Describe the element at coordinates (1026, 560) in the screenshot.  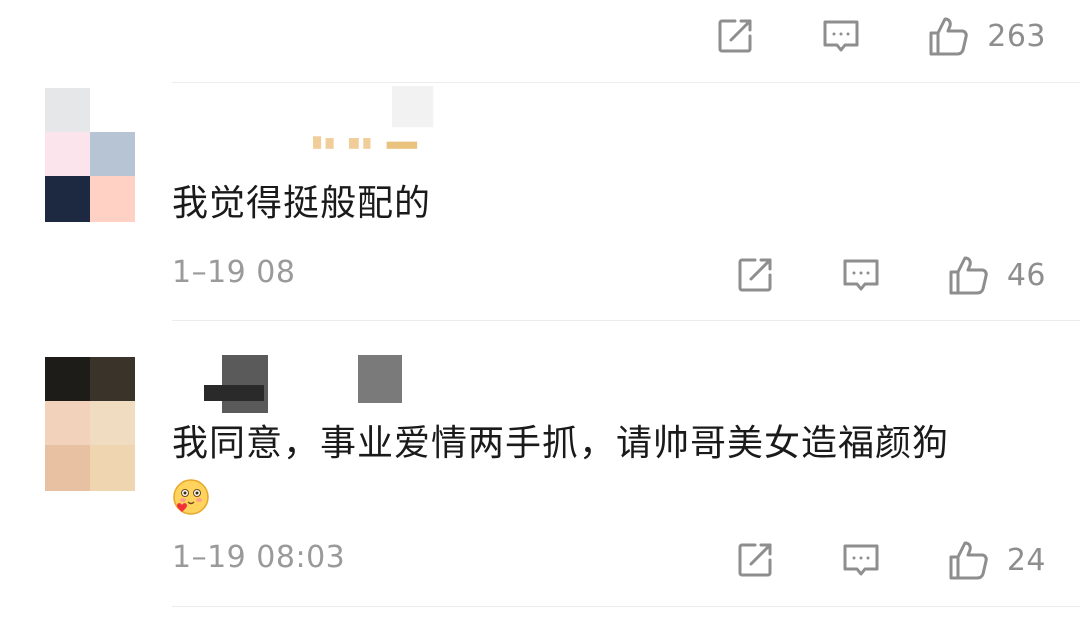
I see `like-count: 24` at that location.